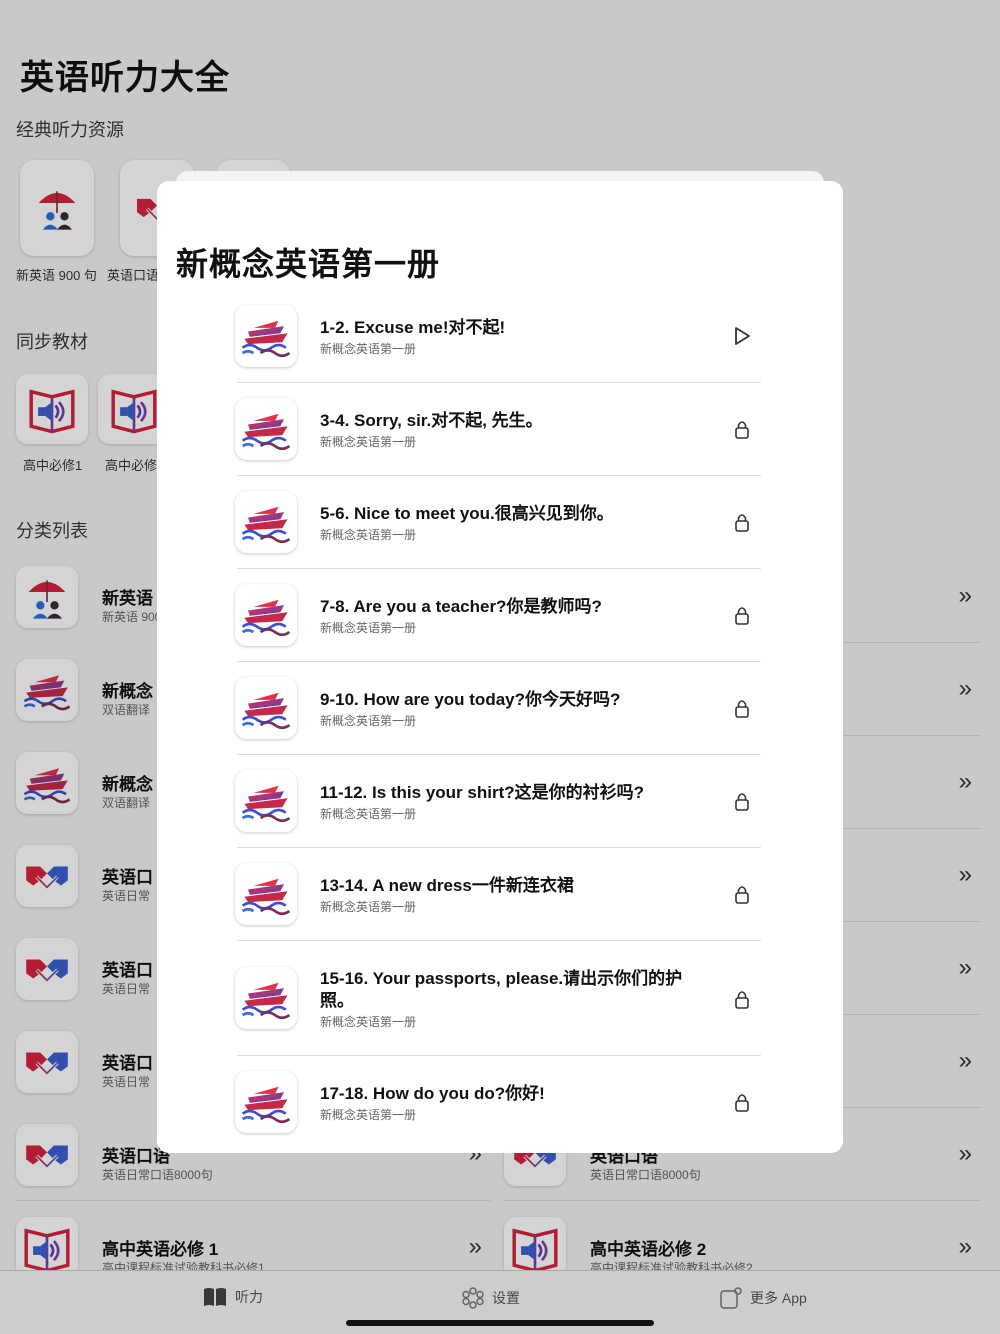 This screenshot has height=1334, width=1000. I want to click on sheet-title: 新概念英语第一册, so click(308, 264).